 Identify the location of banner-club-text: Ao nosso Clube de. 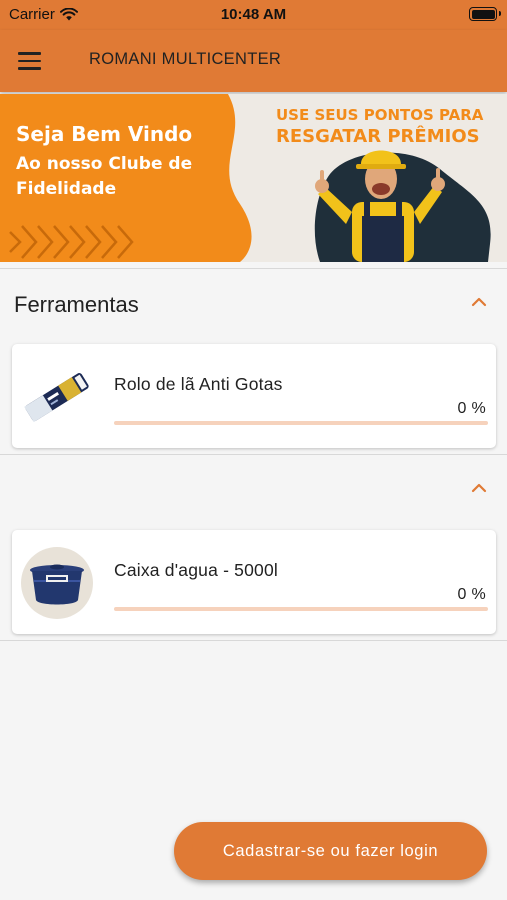
(104, 164).